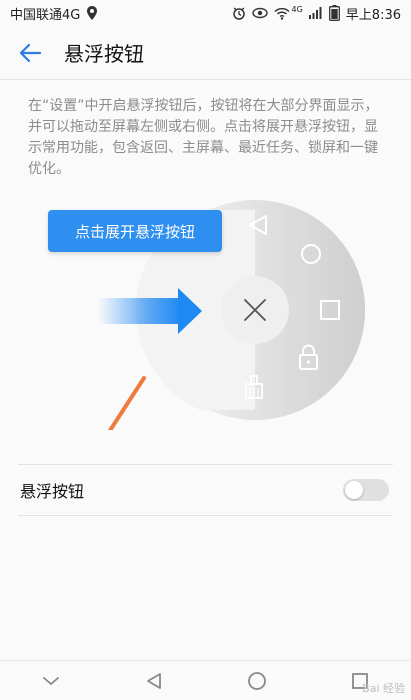 The width and height of the screenshot is (411, 700). I want to click on tooltip-text: 点击展开悬浮按钮, so click(134, 231).